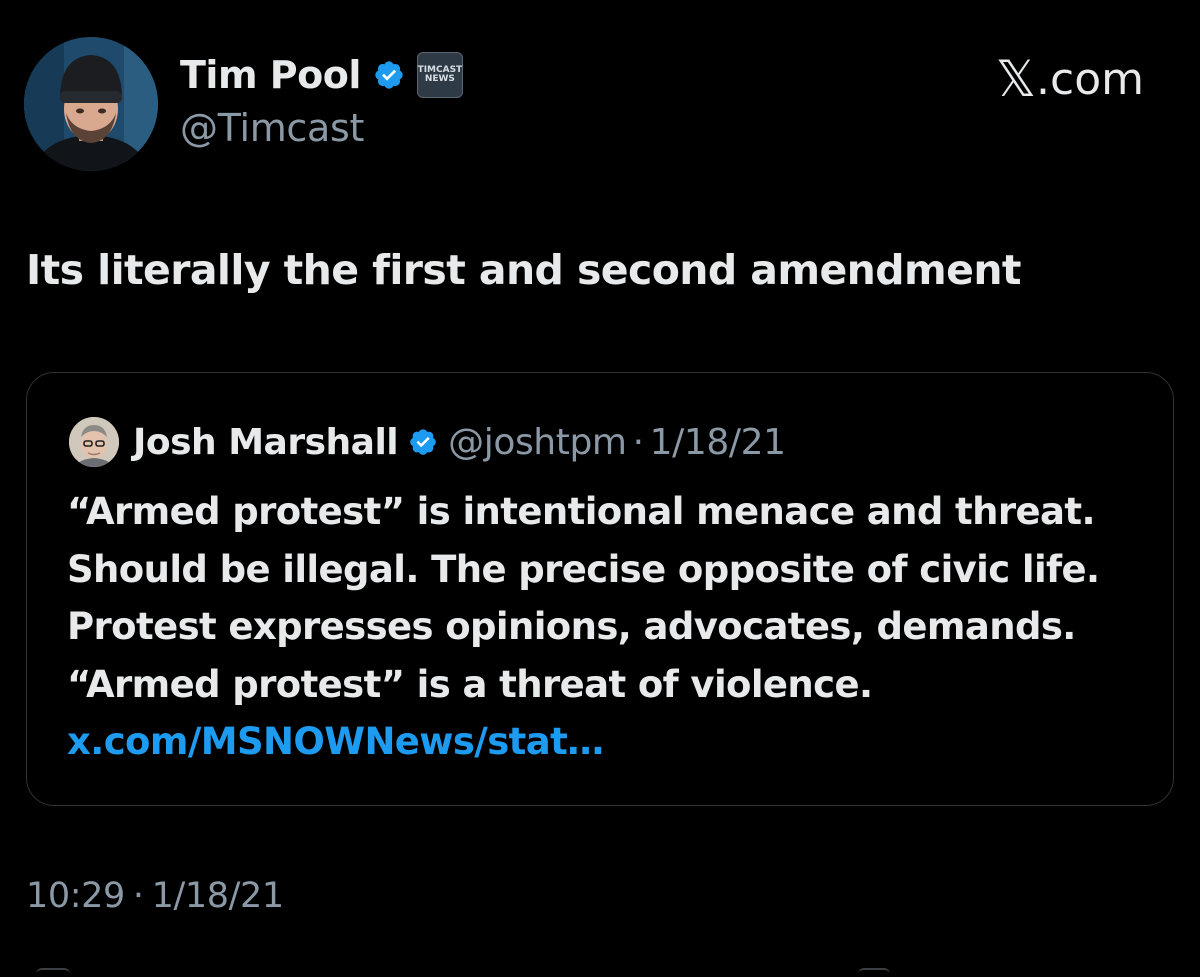  What do you see at coordinates (218, 896) in the screenshot?
I see `tweet-date: 1/18/21` at bounding box center [218, 896].